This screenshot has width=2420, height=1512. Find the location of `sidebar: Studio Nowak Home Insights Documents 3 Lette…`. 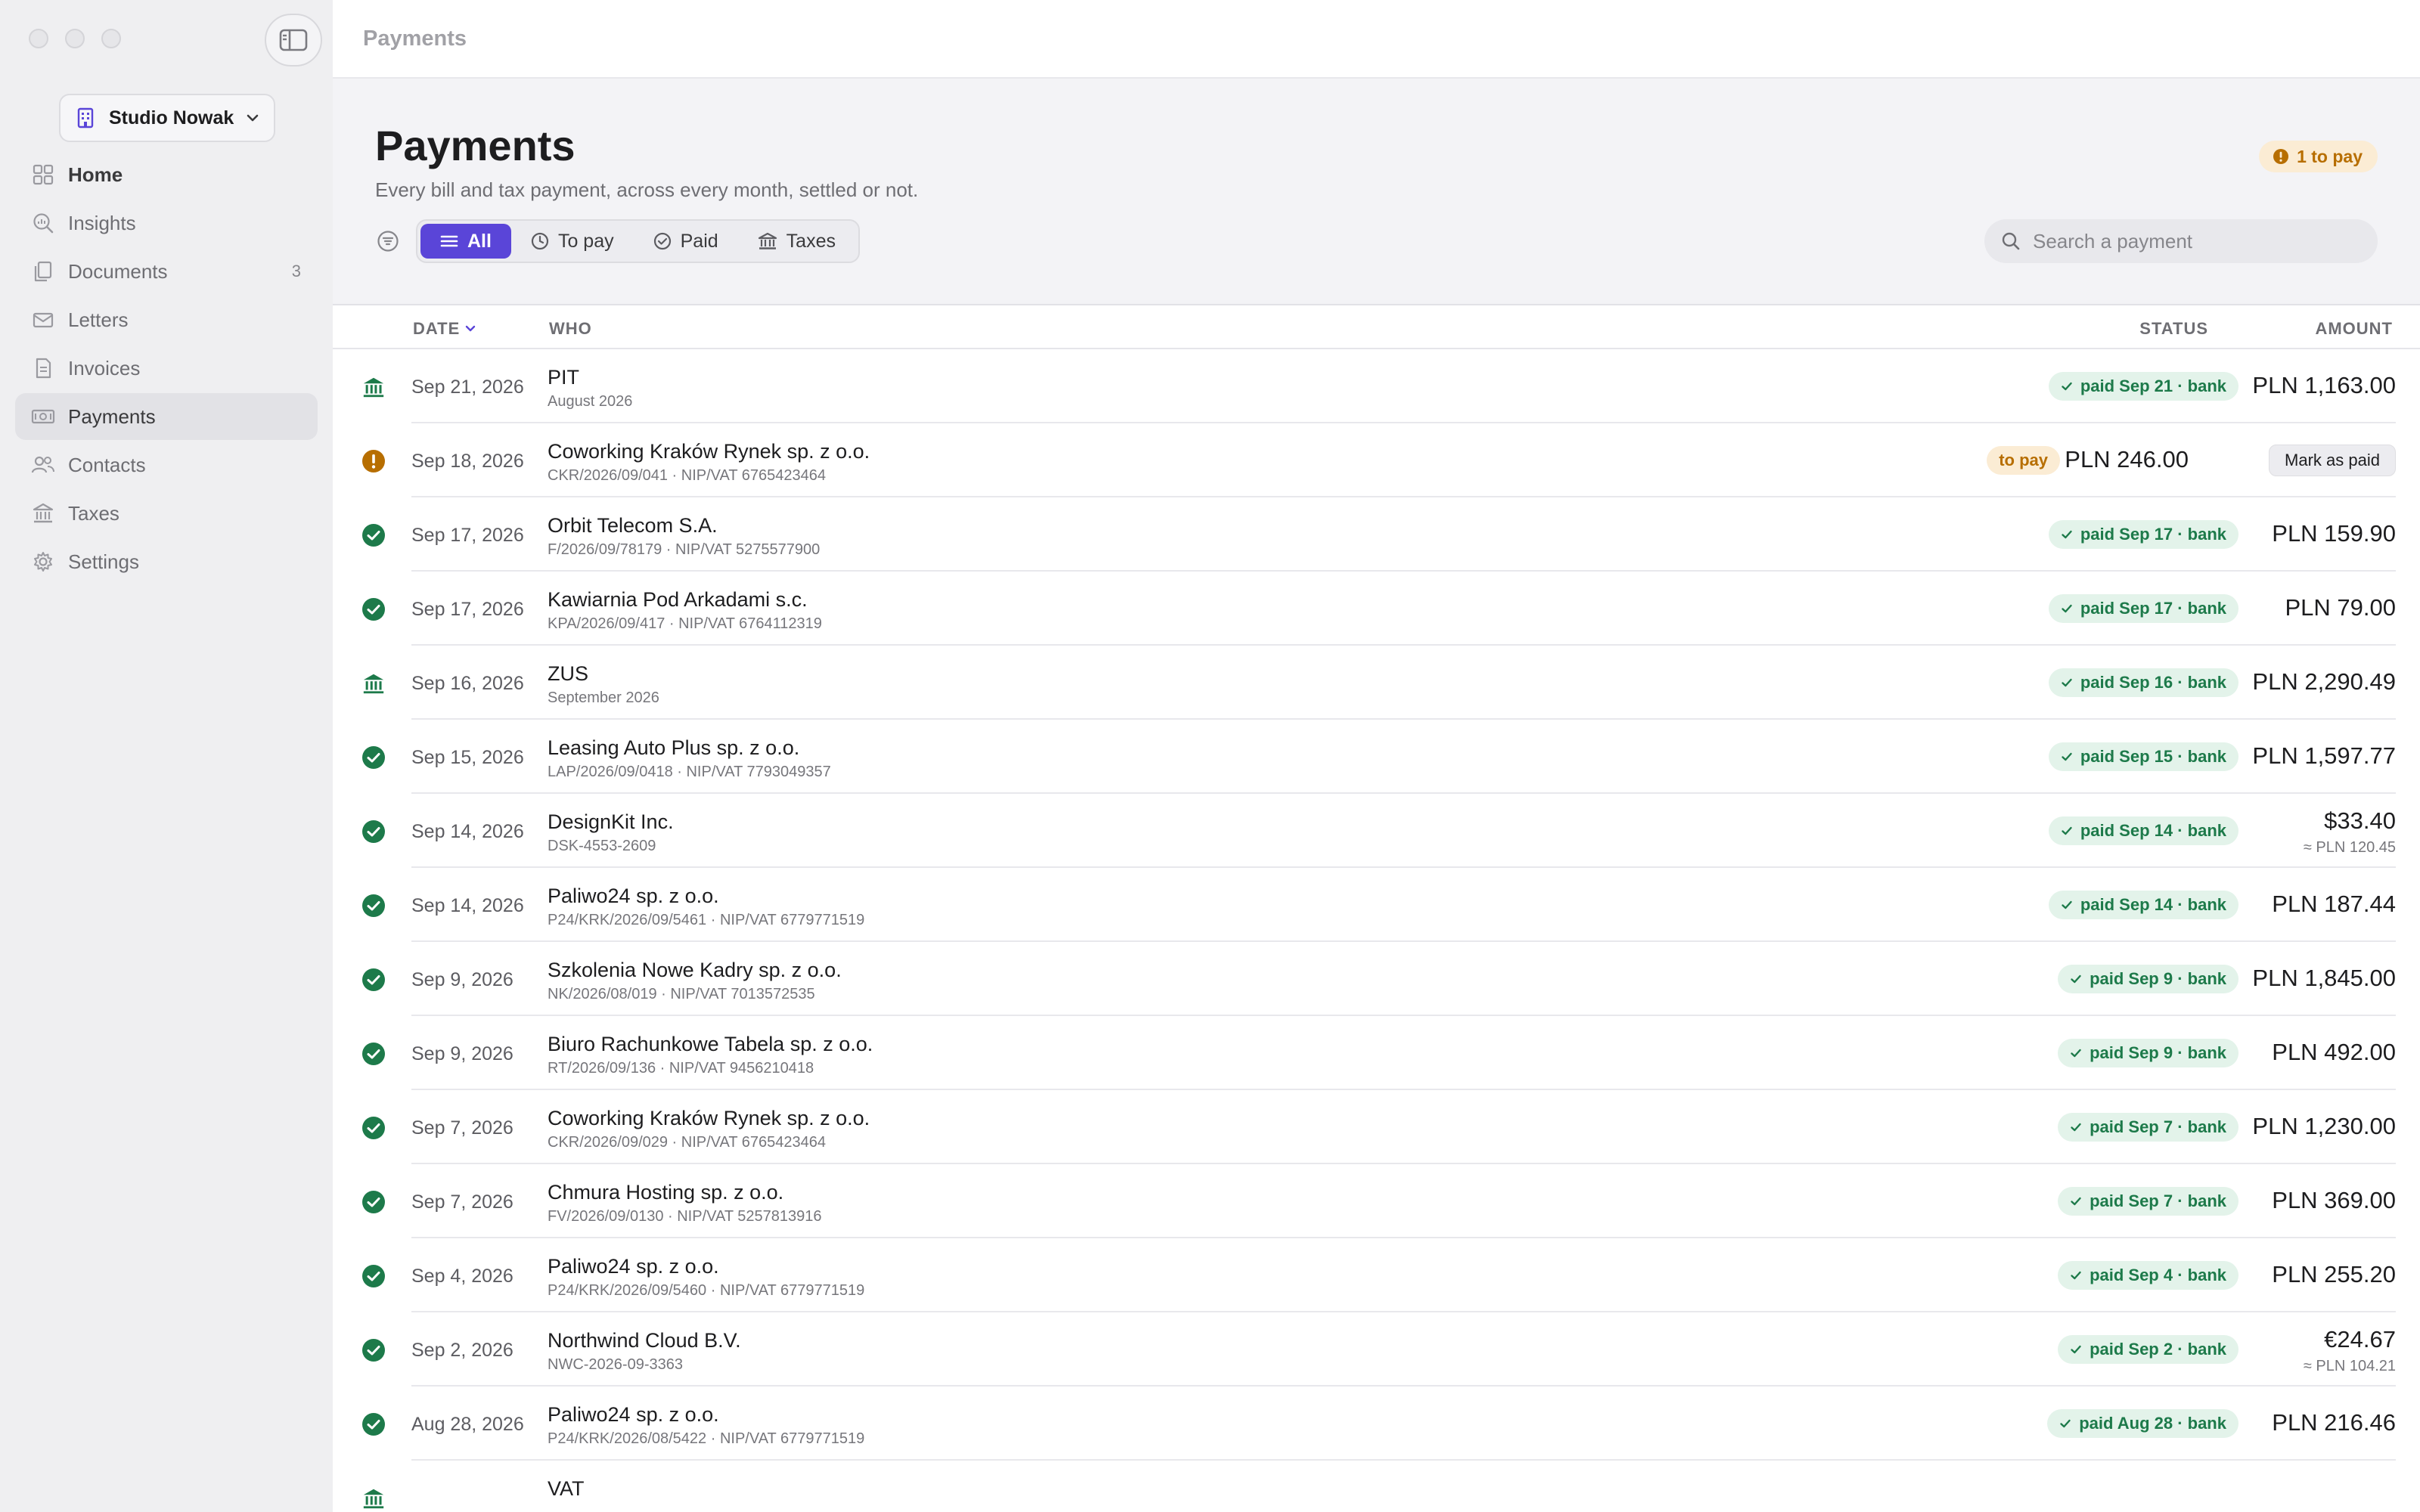

sidebar: Studio Nowak Home Insights Documents 3 Lette… is located at coordinates (166, 756).